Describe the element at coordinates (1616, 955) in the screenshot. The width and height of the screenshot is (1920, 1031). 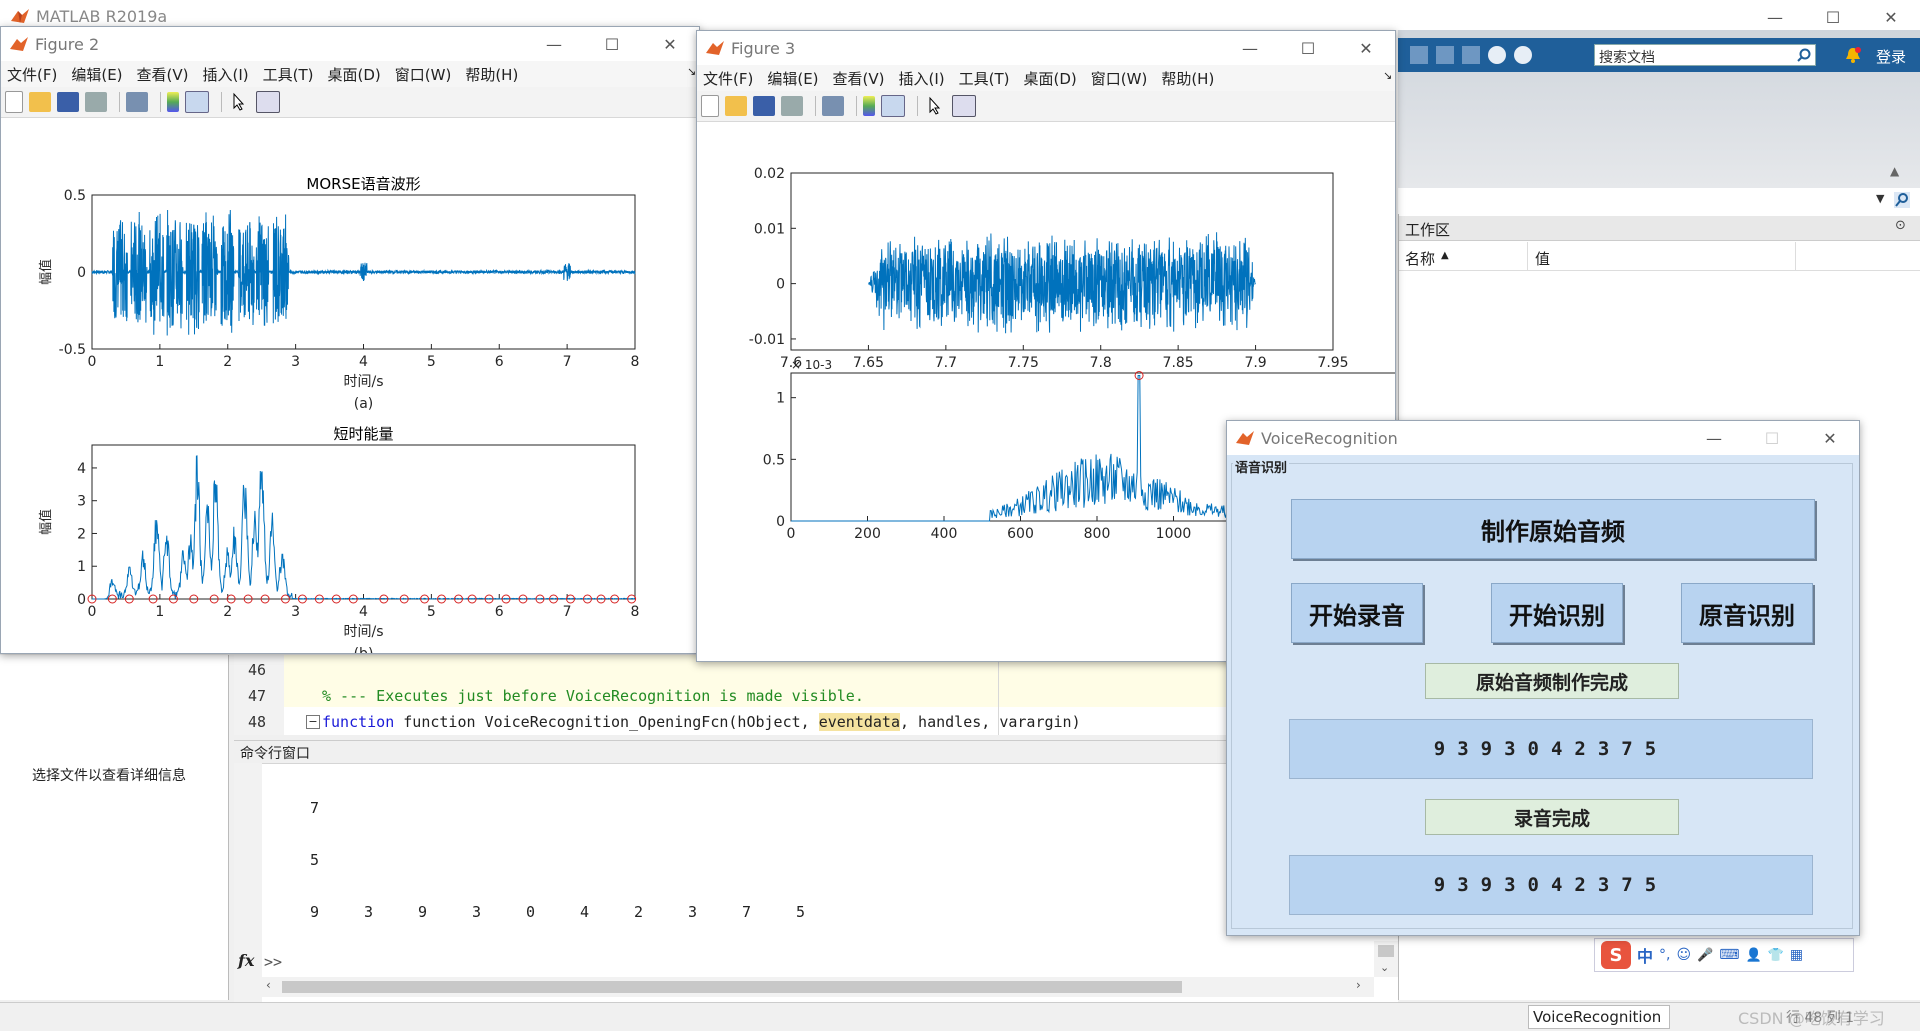
I see `sogou-logo-icon: S` at that location.